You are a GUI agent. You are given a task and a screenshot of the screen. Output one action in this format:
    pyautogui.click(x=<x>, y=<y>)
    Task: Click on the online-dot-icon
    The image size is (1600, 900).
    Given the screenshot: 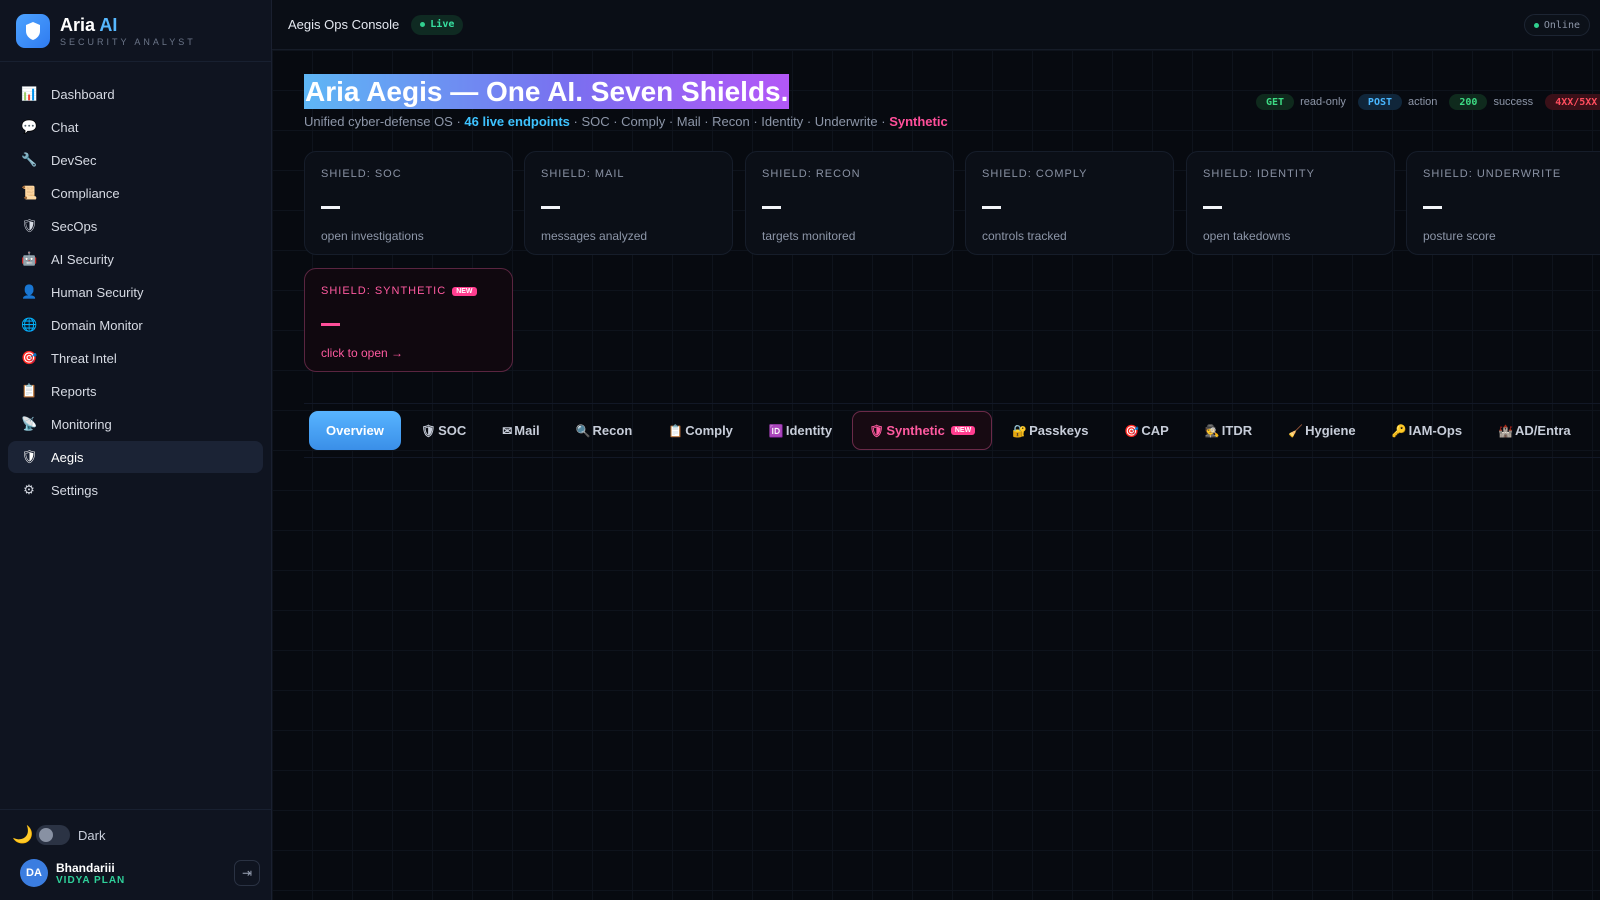 What is the action you would take?
    pyautogui.click(x=1536, y=25)
    